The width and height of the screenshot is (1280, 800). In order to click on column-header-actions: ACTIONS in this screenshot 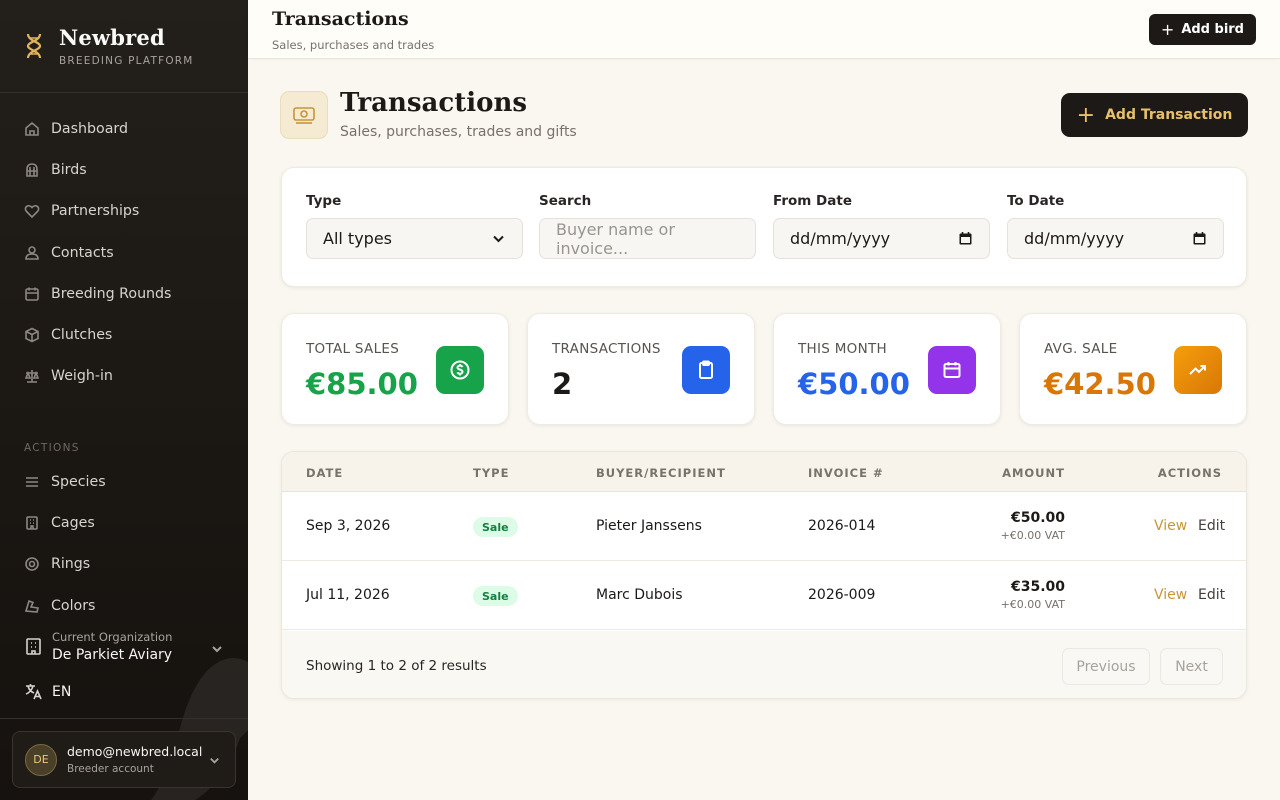, I will do `click(1189, 473)`.